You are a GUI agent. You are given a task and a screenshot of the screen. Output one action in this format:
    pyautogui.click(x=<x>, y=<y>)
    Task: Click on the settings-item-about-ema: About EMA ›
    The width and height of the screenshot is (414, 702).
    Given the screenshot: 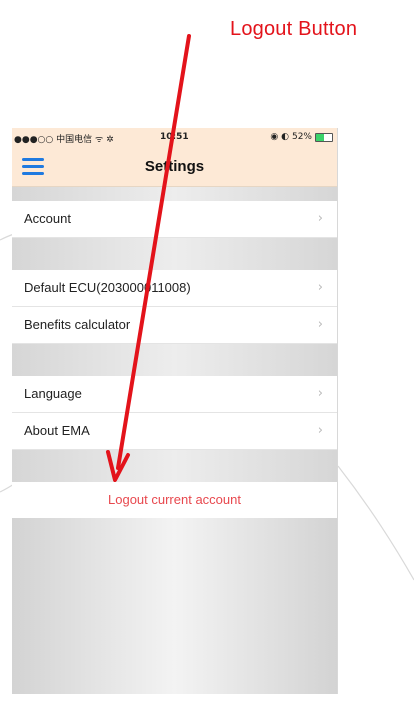 What is the action you would take?
    pyautogui.click(x=174, y=431)
    